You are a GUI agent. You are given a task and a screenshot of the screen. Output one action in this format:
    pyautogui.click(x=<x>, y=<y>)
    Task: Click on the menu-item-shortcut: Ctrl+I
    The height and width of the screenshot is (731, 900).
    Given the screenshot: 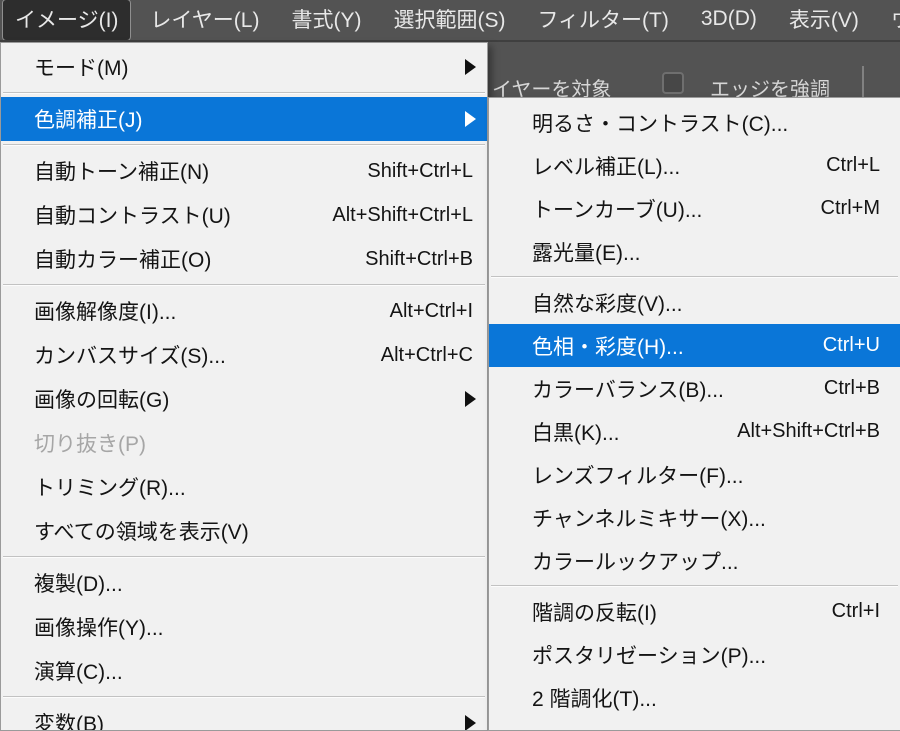 What is the action you would take?
    pyautogui.click(x=855, y=611)
    